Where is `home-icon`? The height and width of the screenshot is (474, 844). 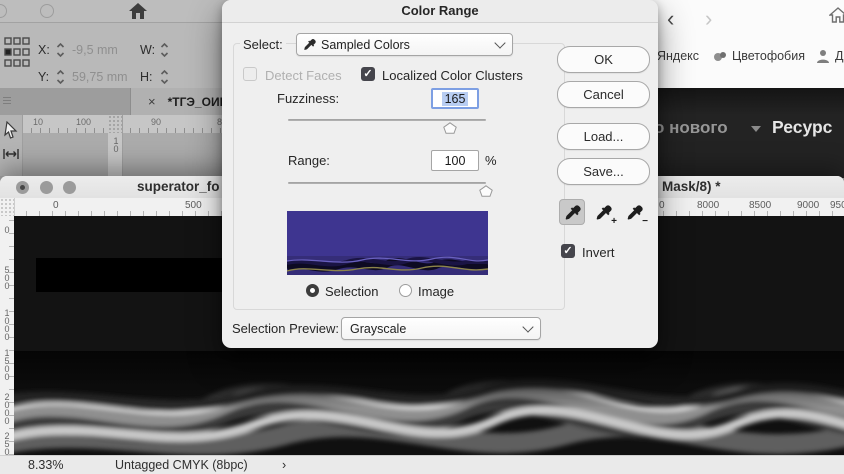 home-icon is located at coordinates (138, 11).